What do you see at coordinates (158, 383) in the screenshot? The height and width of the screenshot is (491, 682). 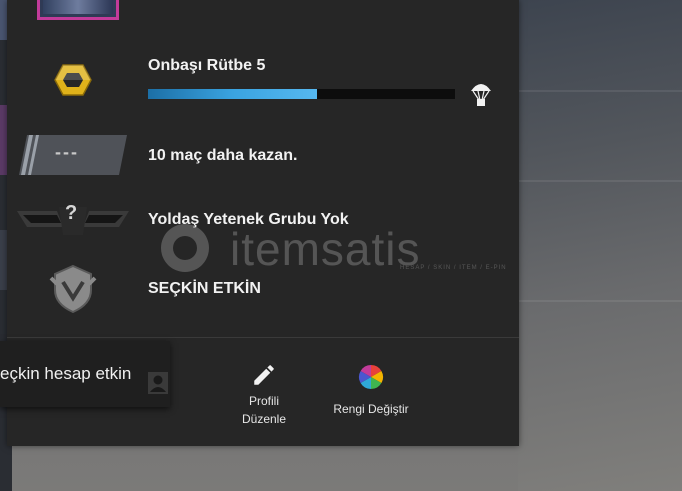 I see `profile-icon-glyph` at bounding box center [158, 383].